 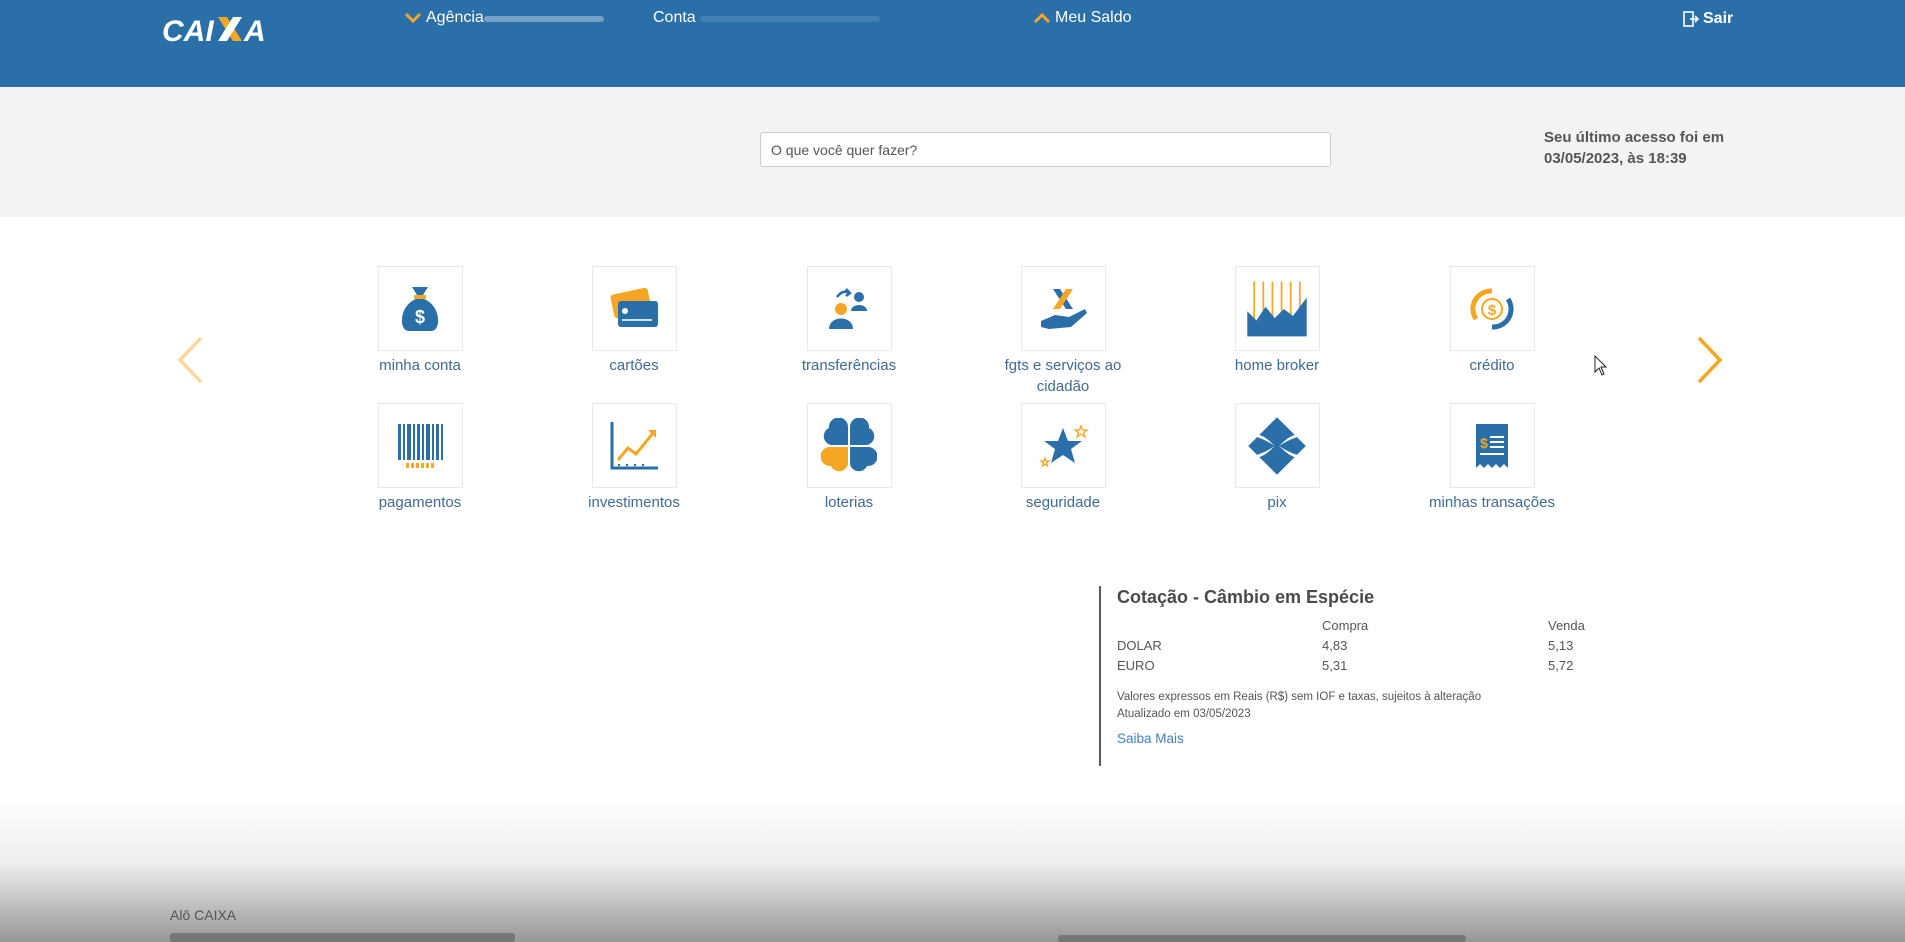 I want to click on menu-tile-fgts: fgts e serviços ao cidadão, so click(x=1063, y=331).